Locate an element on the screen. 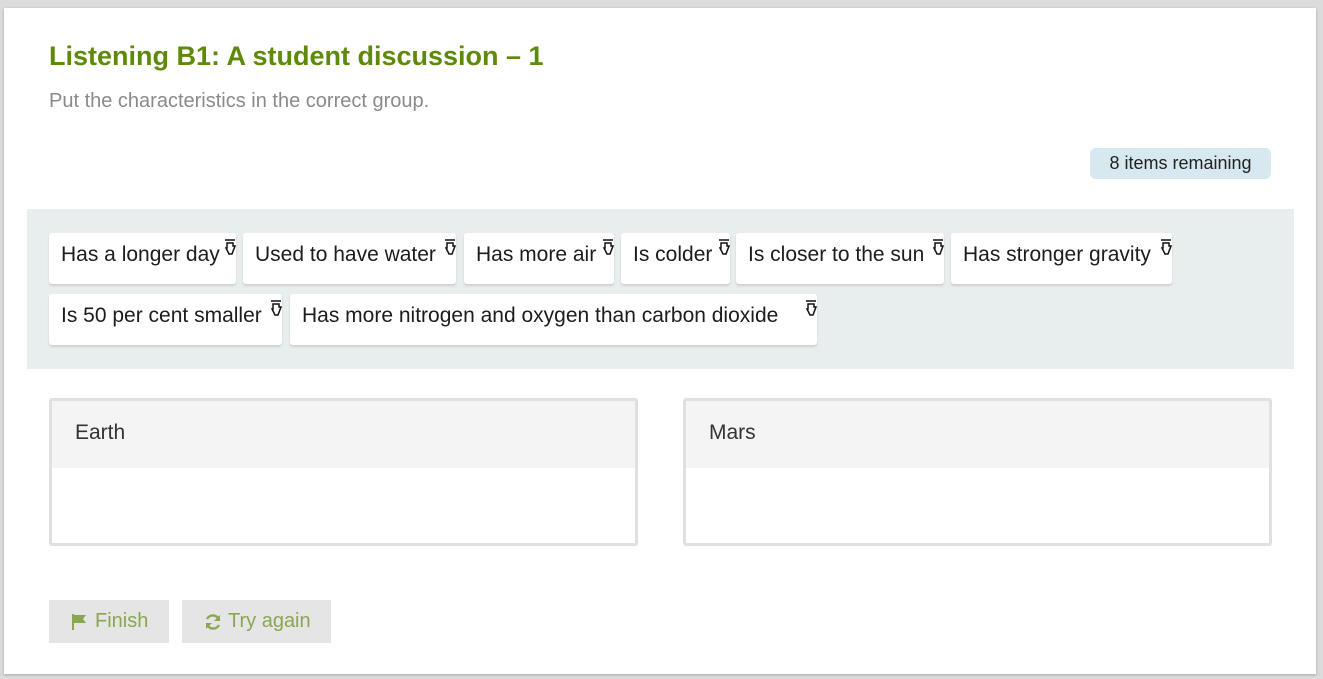 This screenshot has height=679, width=1323. draggable-item: Has more air is located at coordinates (539, 258).